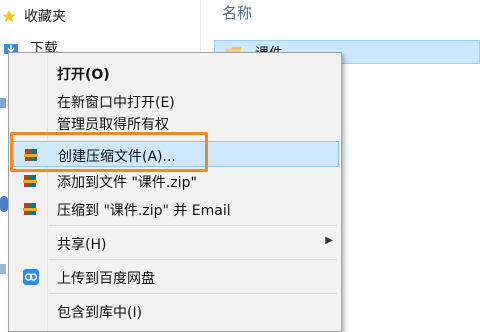 Image resolution: width=480 pixels, height=332 pixels. Describe the element at coordinates (83, 75) in the screenshot. I see `menu-item-label: 打开(O)` at that location.